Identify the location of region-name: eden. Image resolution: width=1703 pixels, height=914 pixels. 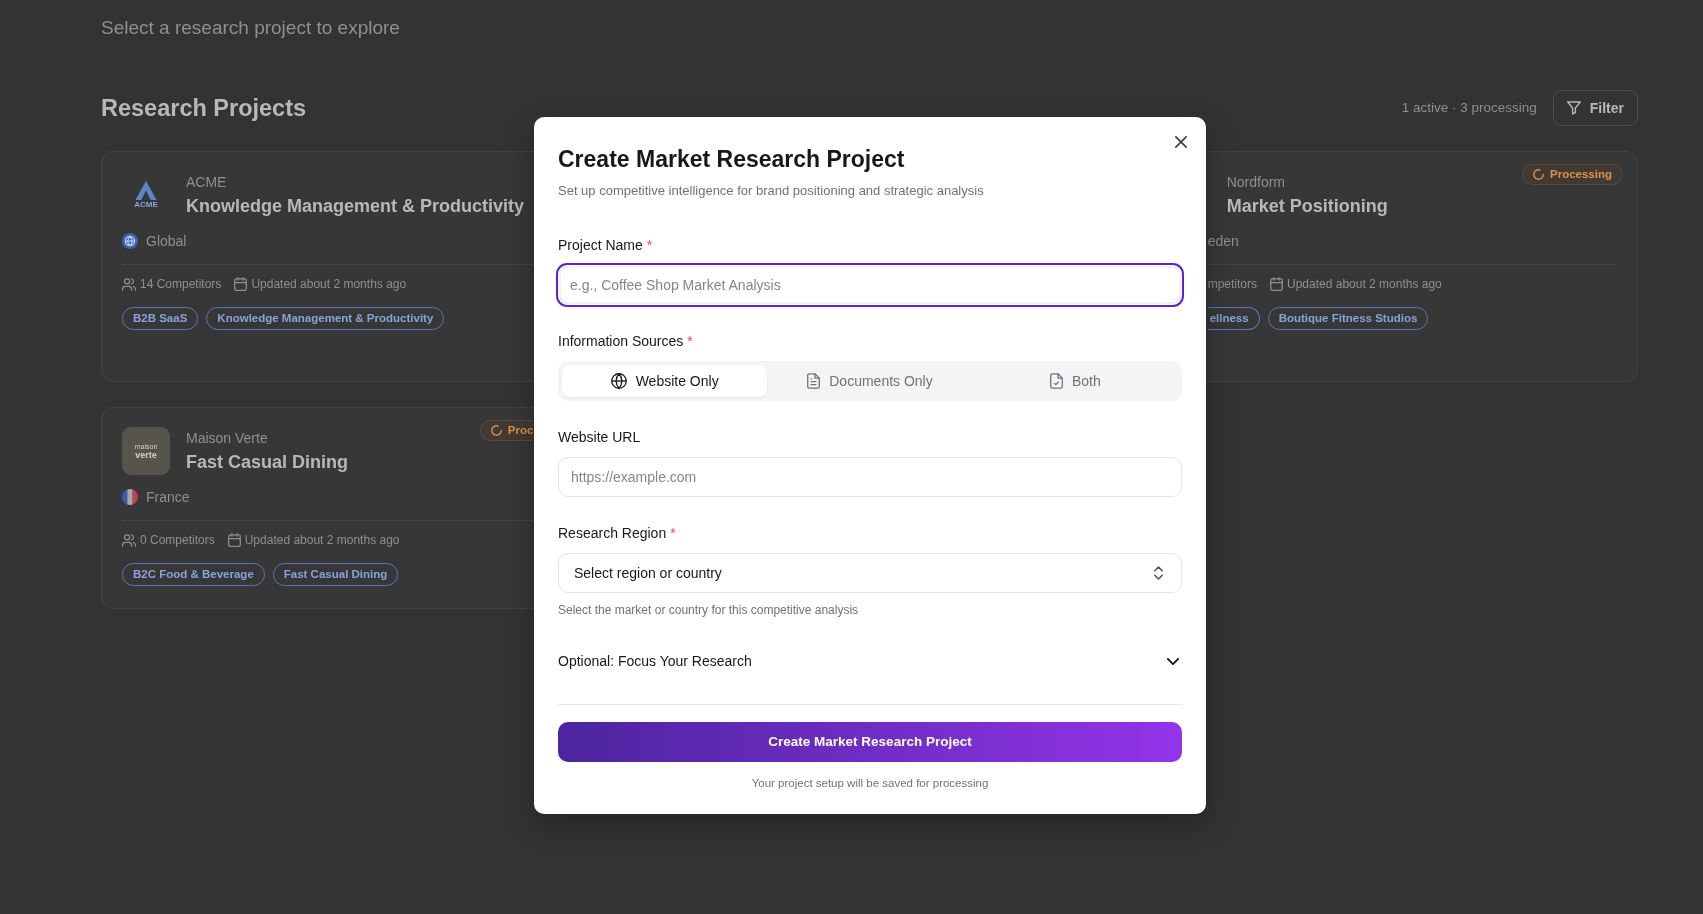
(1223, 241).